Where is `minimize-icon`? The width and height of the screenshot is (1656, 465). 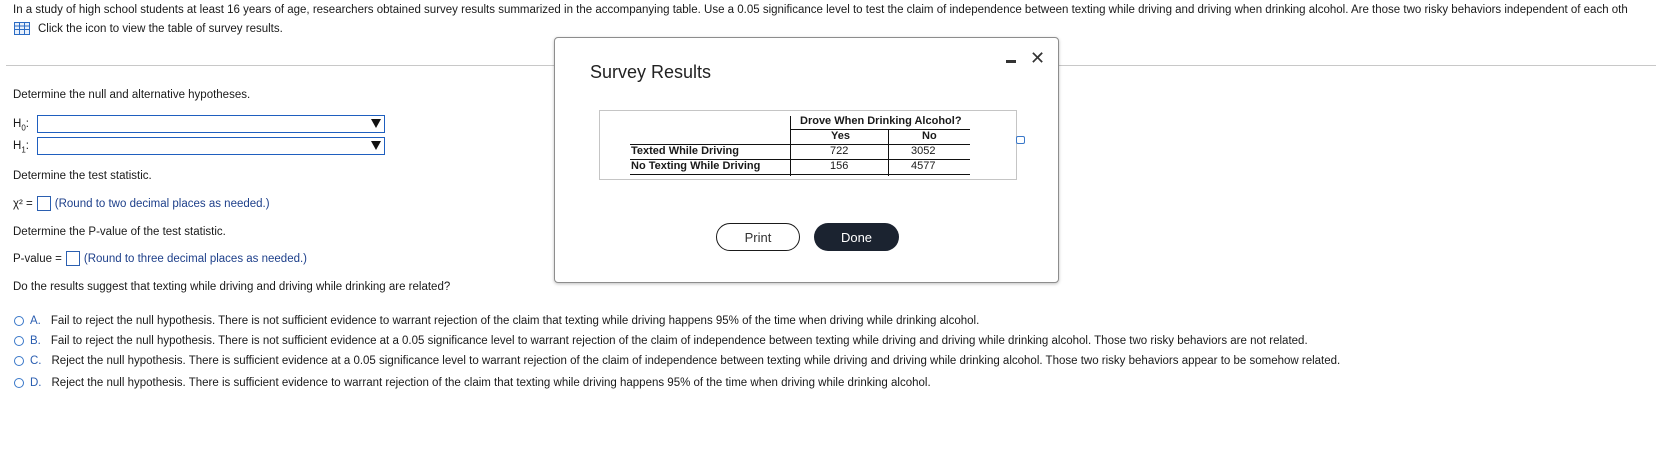 minimize-icon is located at coordinates (1011, 61).